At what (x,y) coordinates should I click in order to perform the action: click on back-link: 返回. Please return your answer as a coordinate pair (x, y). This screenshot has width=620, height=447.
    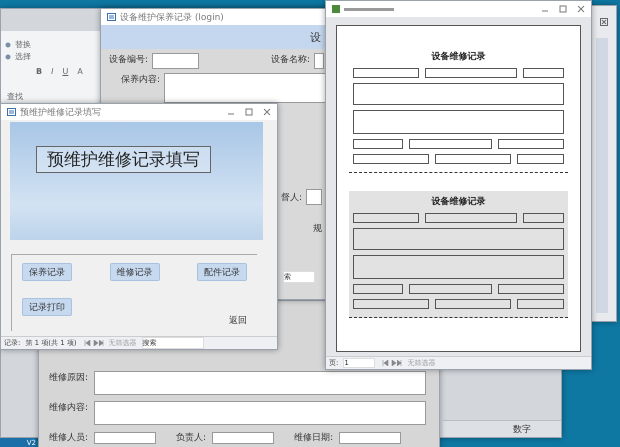
    Looking at the image, I should click on (238, 320).